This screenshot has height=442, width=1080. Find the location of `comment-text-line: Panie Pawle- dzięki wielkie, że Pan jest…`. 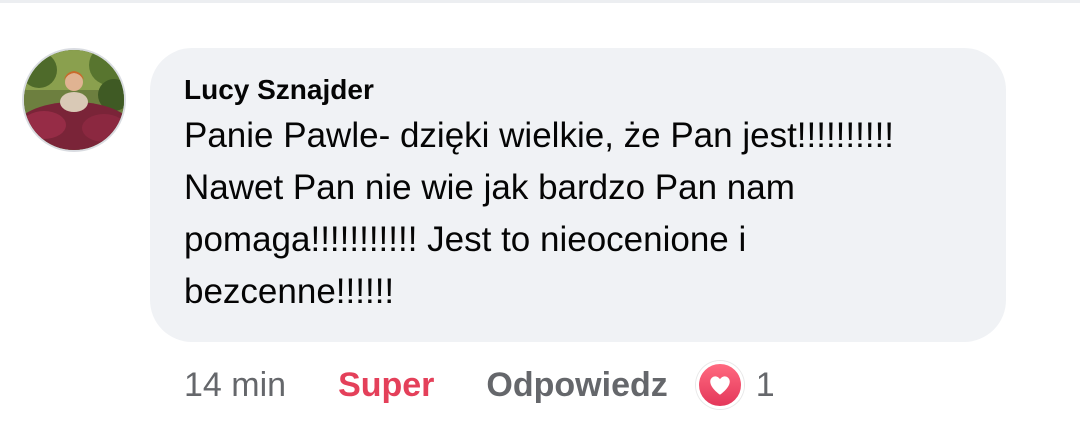

comment-text-line: Panie Pawle- dzięki wielkie, że Pan jest… is located at coordinates (539, 135).